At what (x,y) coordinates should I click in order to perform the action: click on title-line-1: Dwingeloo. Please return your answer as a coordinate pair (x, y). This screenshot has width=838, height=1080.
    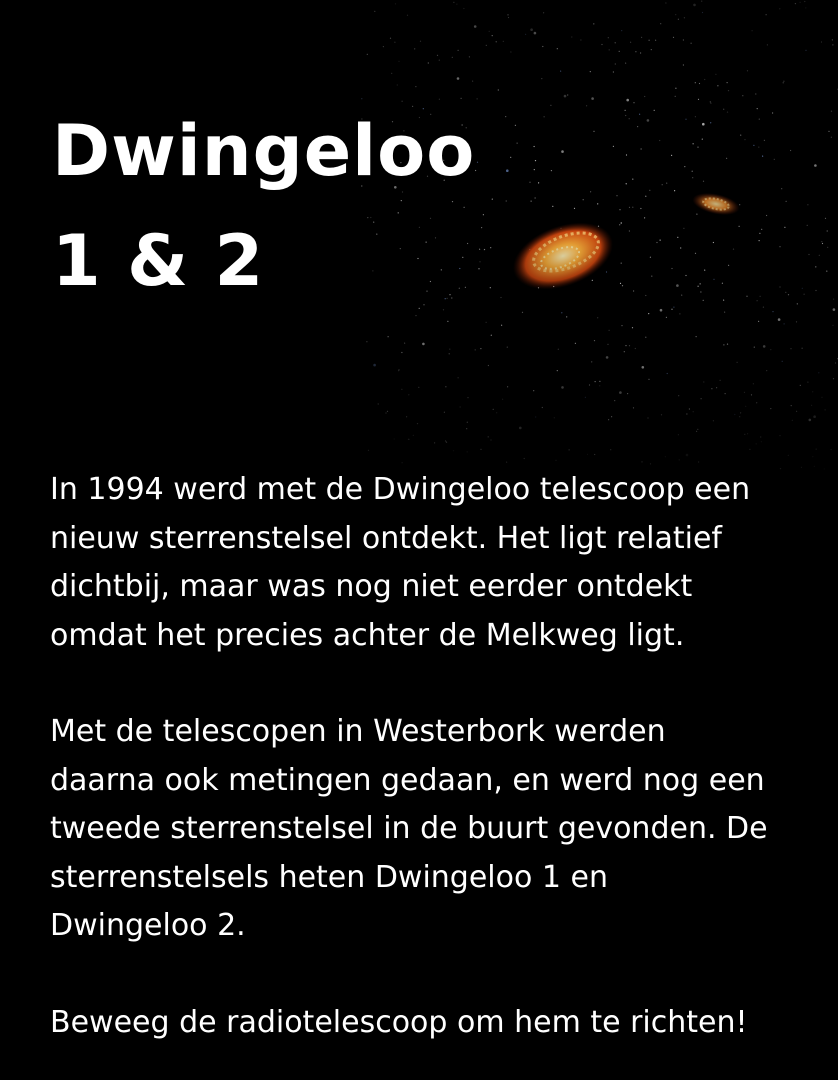
    Looking at the image, I should click on (264, 151).